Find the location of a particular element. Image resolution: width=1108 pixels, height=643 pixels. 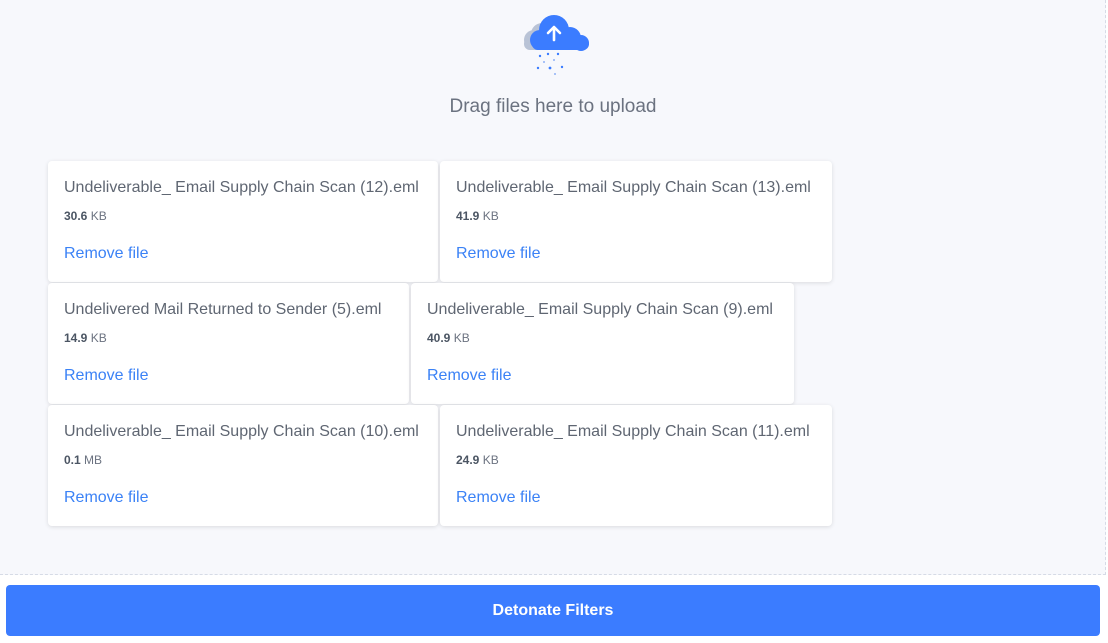

file-size: 40.9 KB is located at coordinates (448, 338).